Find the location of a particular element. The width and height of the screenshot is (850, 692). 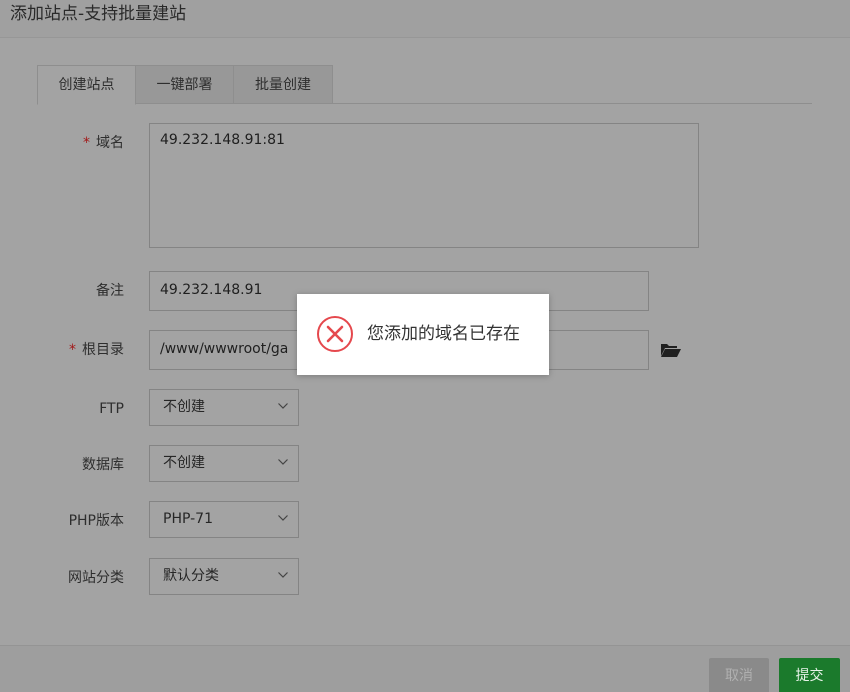

error-circle-icon is located at coordinates (335, 334).